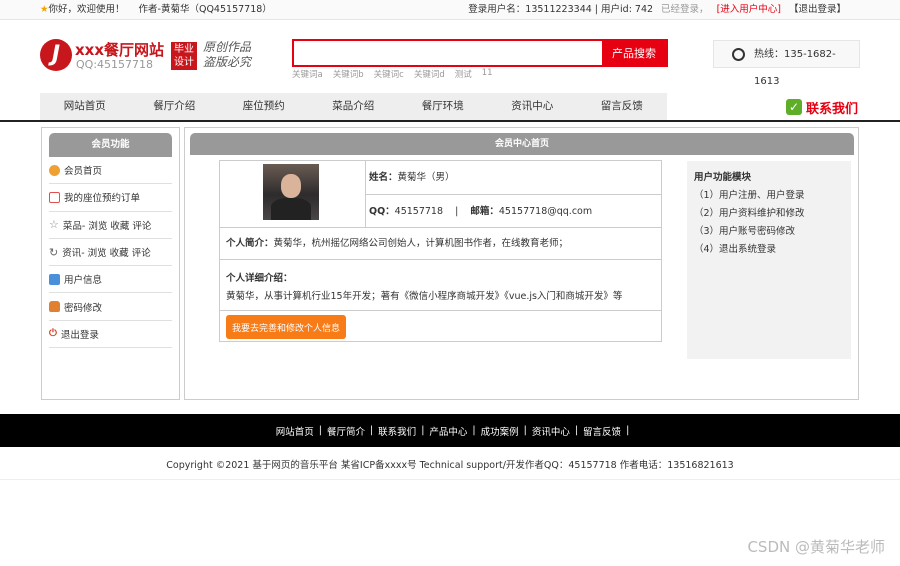  I want to click on user-center-link: [进入用户中心], so click(749, 9).